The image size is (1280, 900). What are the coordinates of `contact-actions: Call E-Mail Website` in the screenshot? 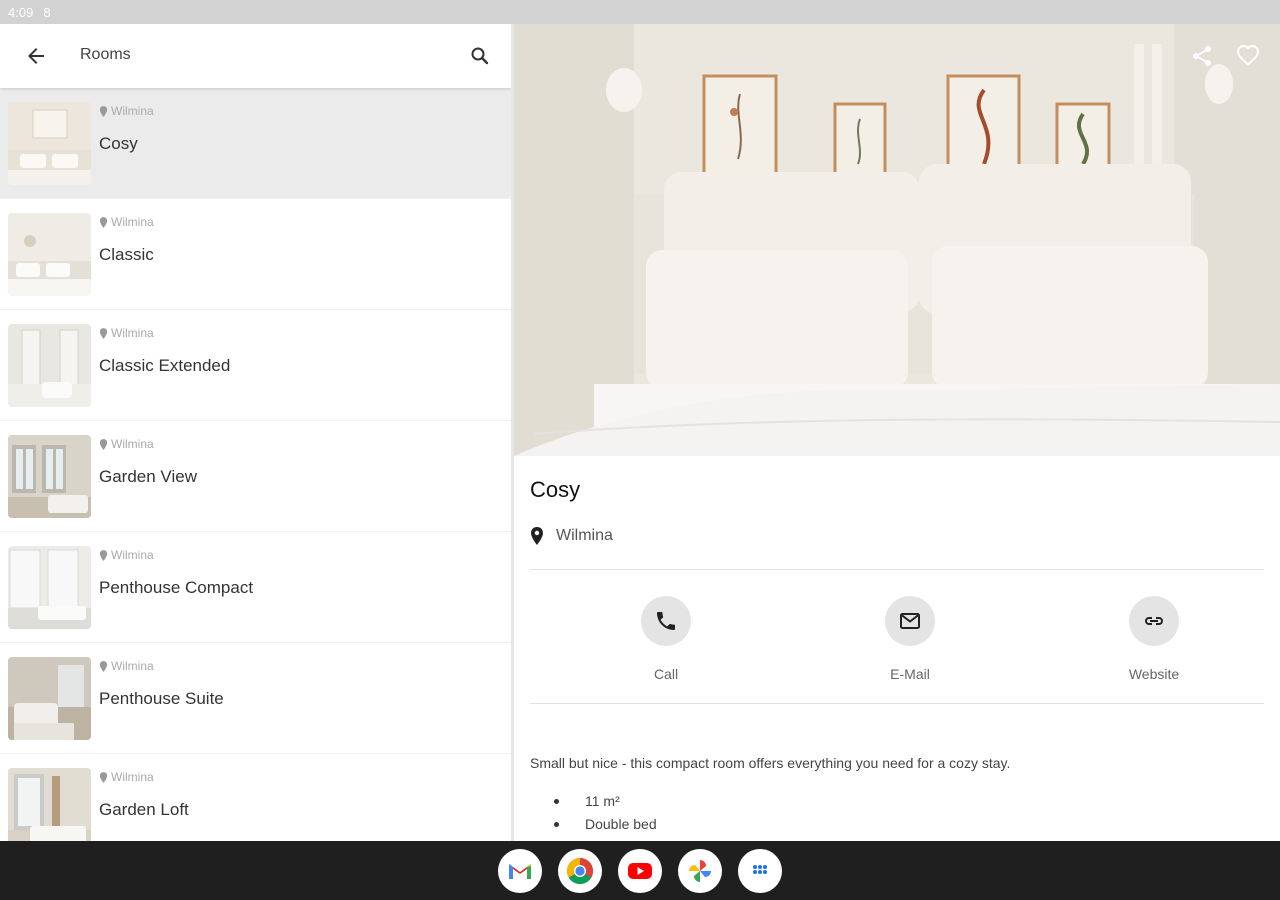 It's located at (897, 646).